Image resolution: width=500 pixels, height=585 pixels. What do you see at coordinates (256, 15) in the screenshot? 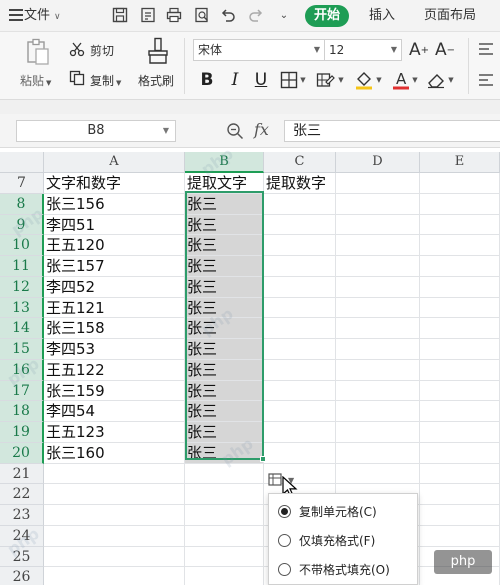
I see `redo-icon` at bounding box center [256, 15].